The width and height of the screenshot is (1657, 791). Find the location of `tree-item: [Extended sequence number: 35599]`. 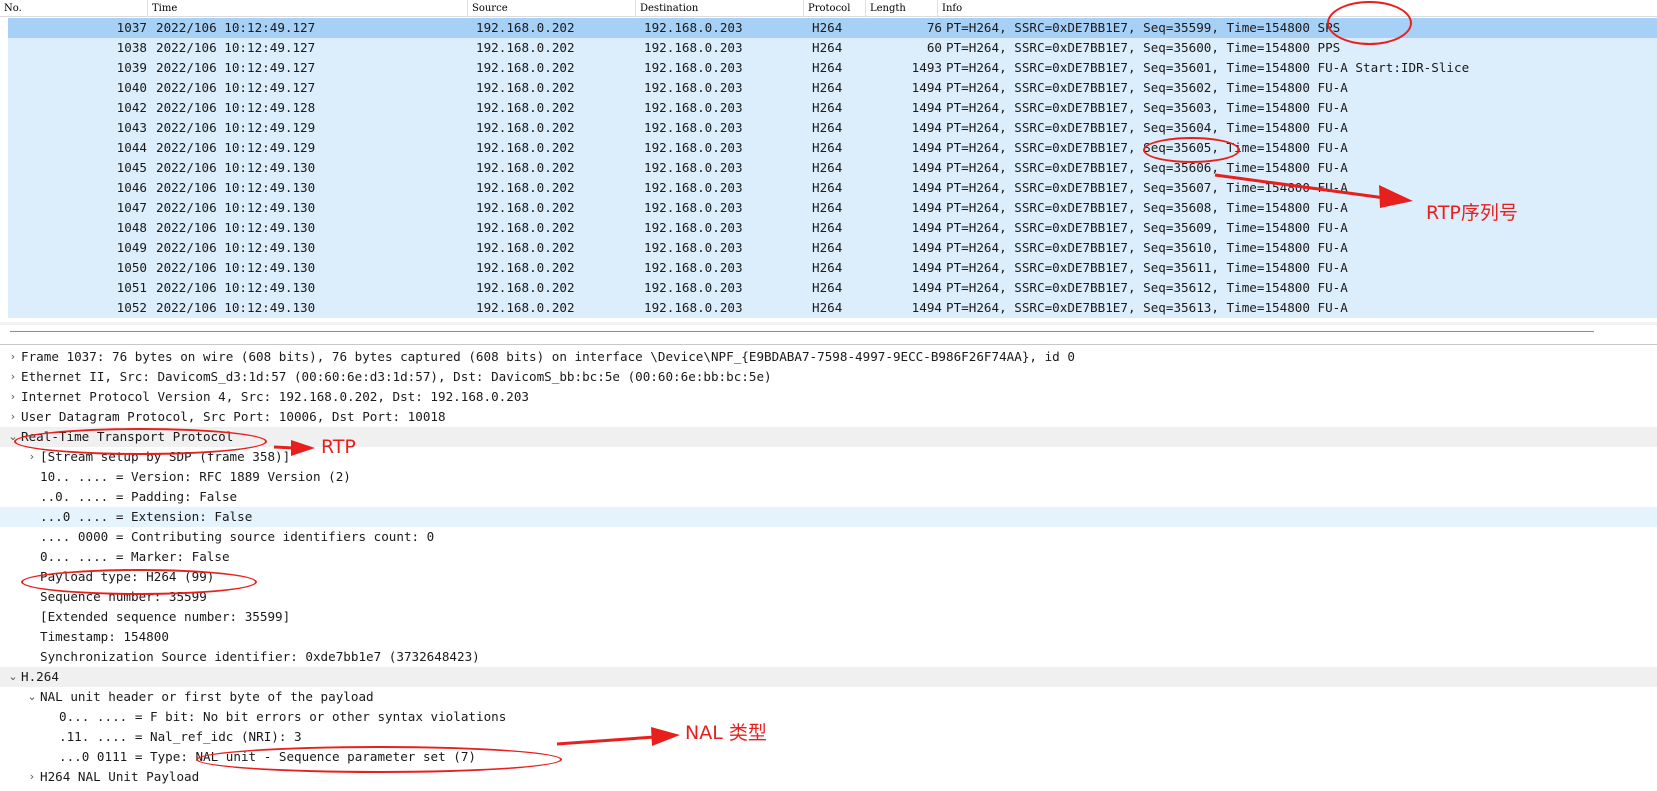

tree-item: [Extended sequence number: 35599] is located at coordinates (828, 617).